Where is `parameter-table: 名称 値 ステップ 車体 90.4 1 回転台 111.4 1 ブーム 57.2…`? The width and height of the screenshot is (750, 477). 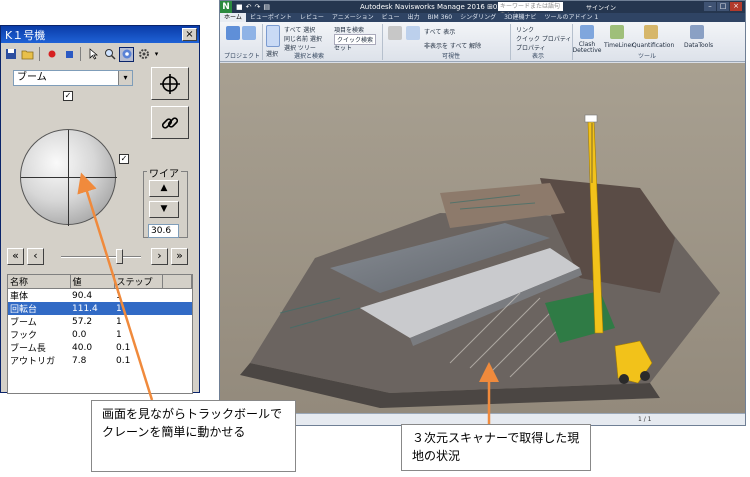 parameter-table: 名称 値 ステップ 車体 90.4 1 回転台 111.4 1 ブーム 57.2… is located at coordinates (100, 334).